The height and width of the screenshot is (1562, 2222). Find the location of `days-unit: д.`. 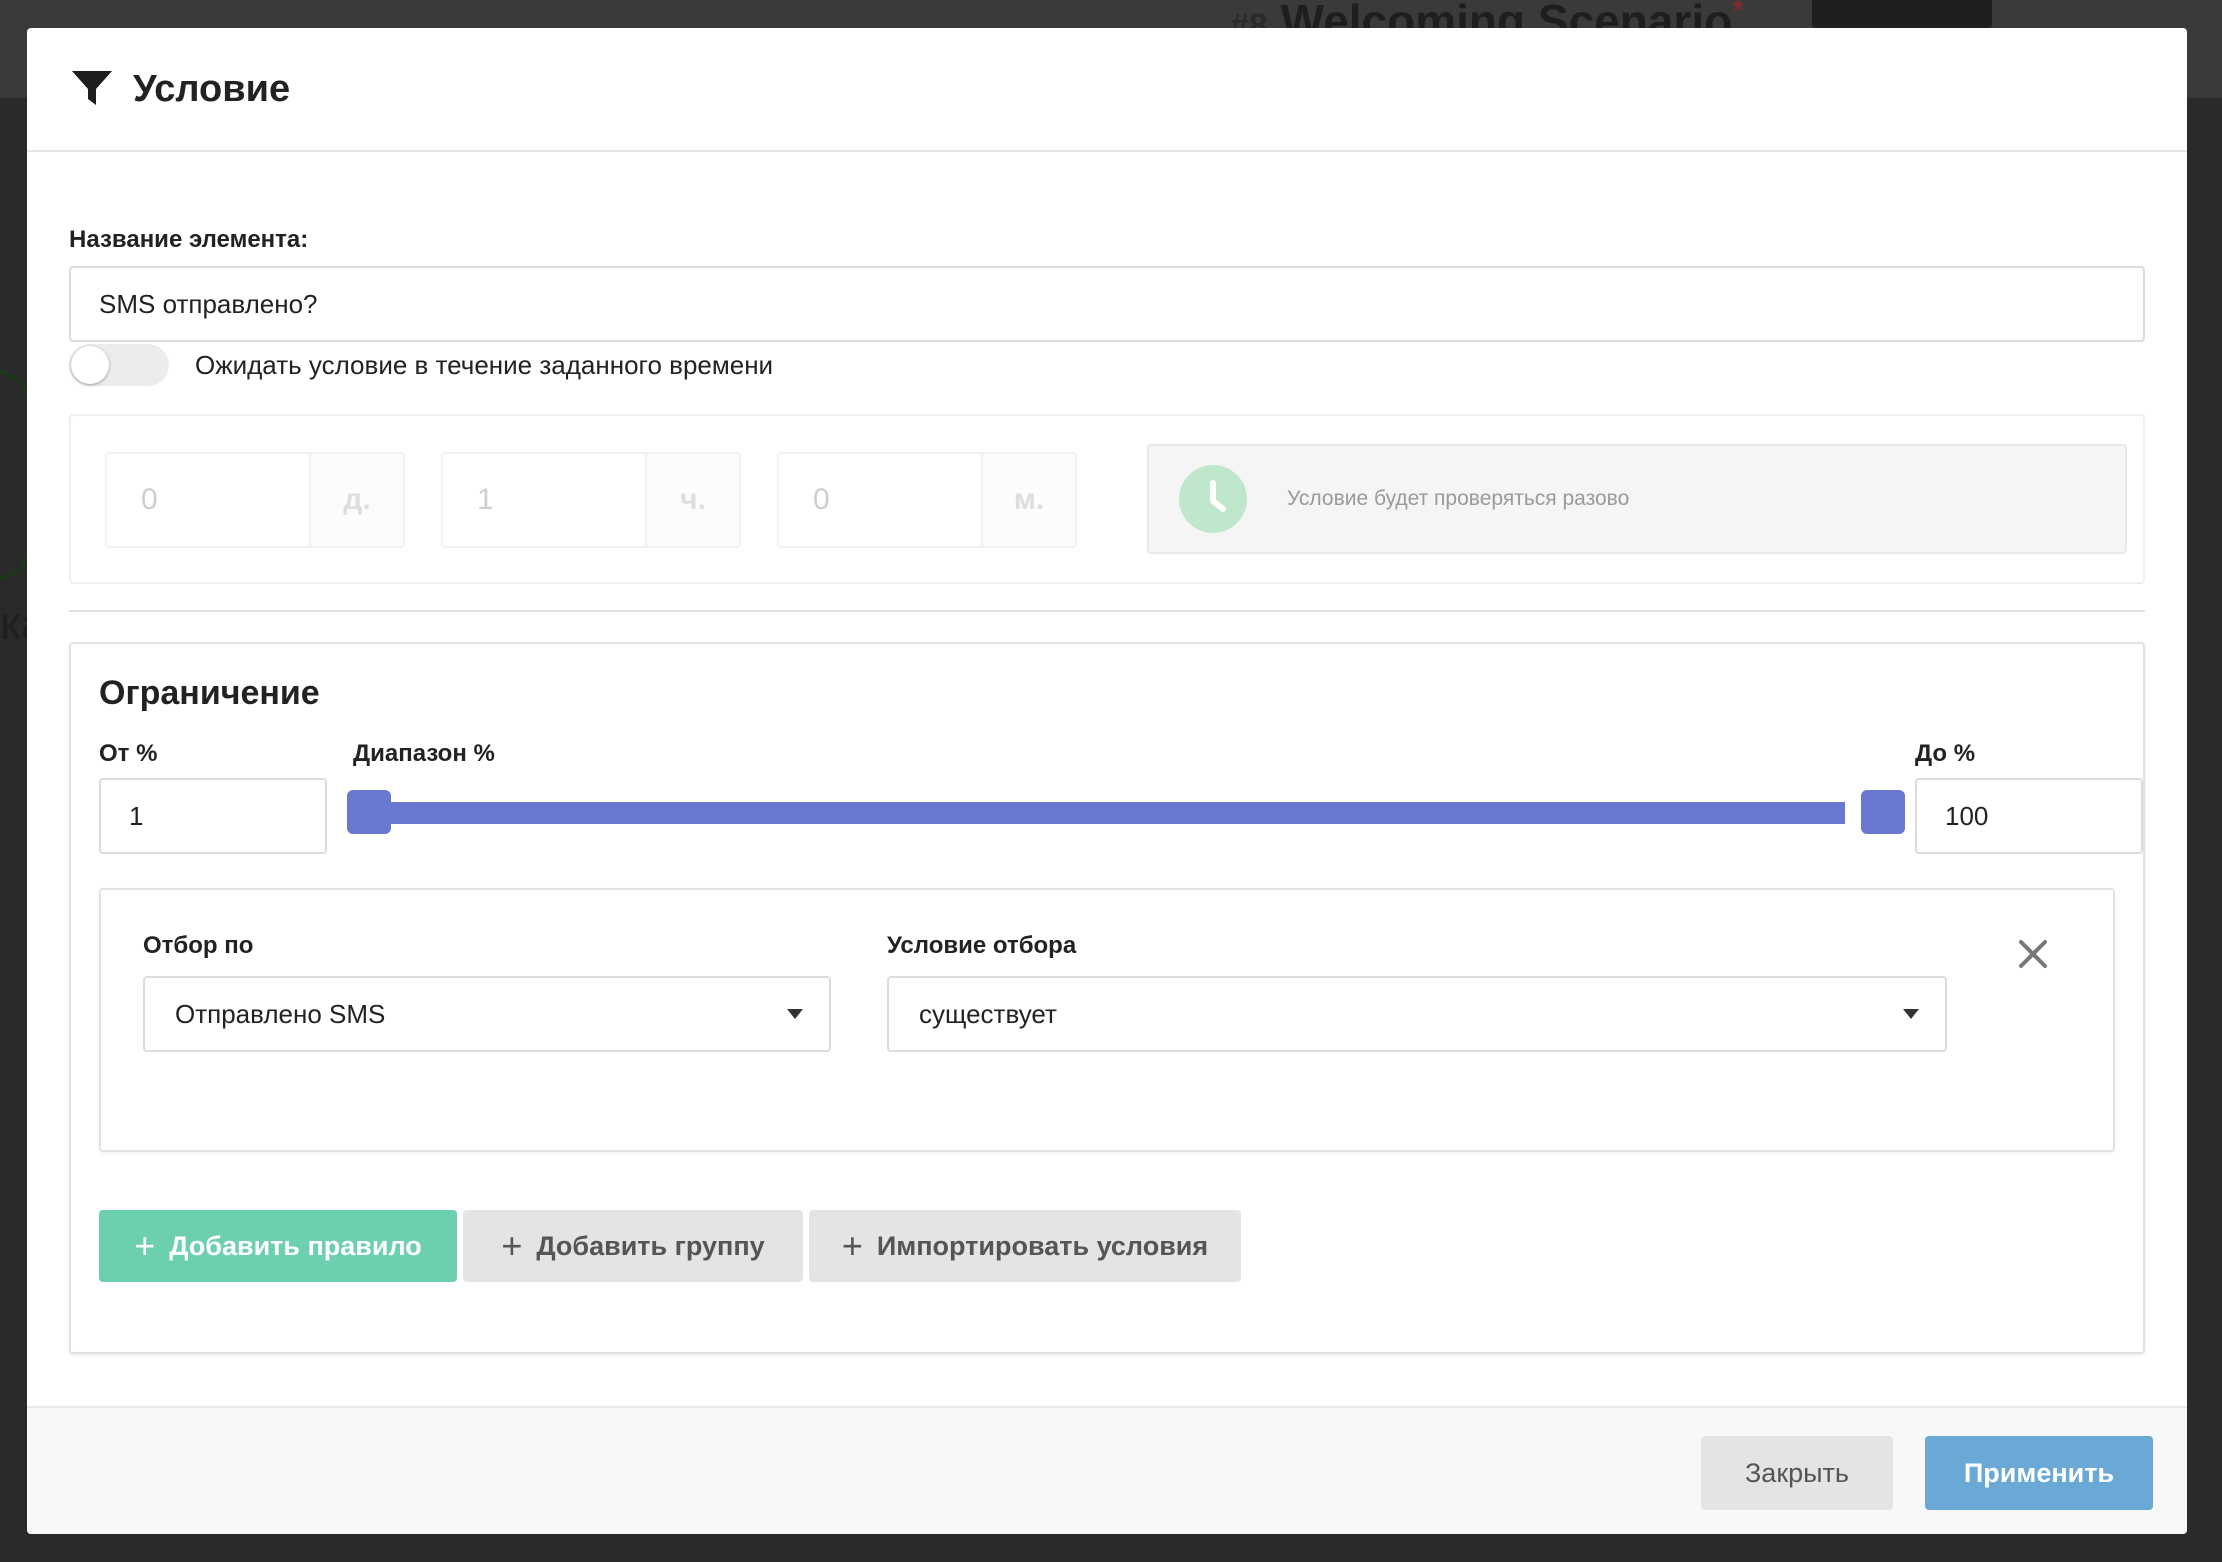

days-unit: д. is located at coordinates (356, 500).